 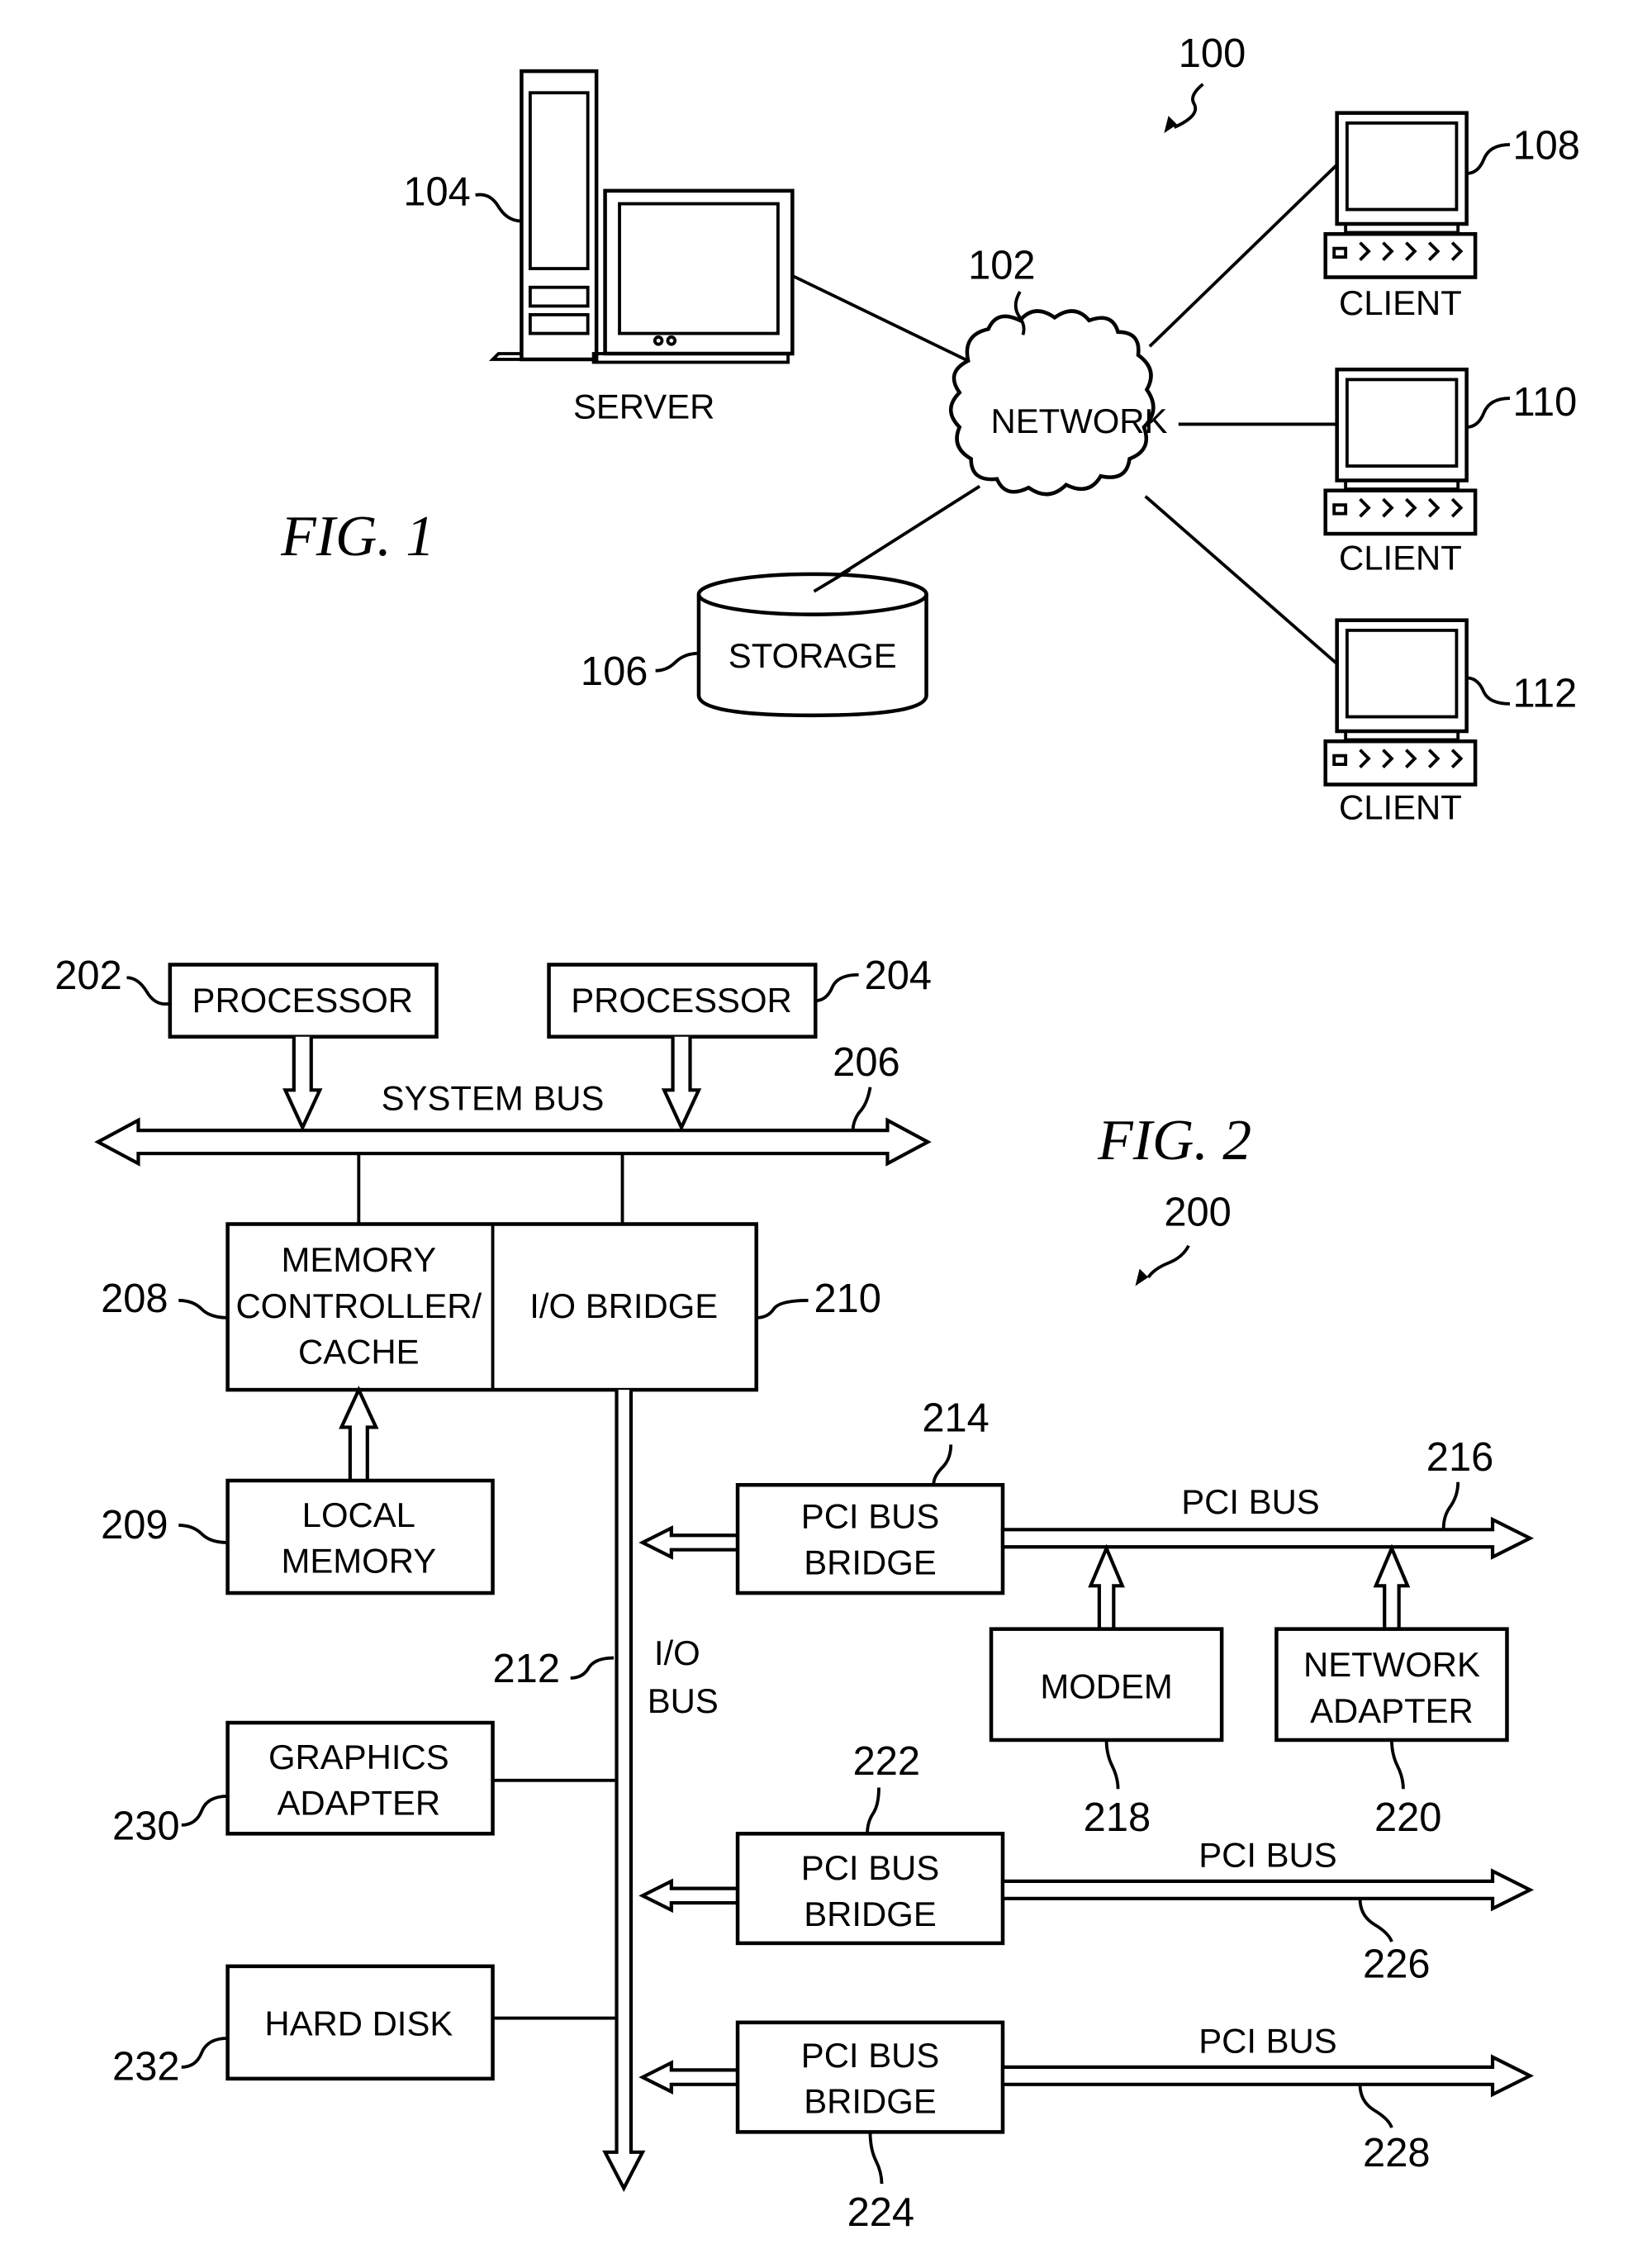 What do you see at coordinates (623, 1305) in the screenshot?
I see `io-bridge-label: I/O BRIDGE` at bounding box center [623, 1305].